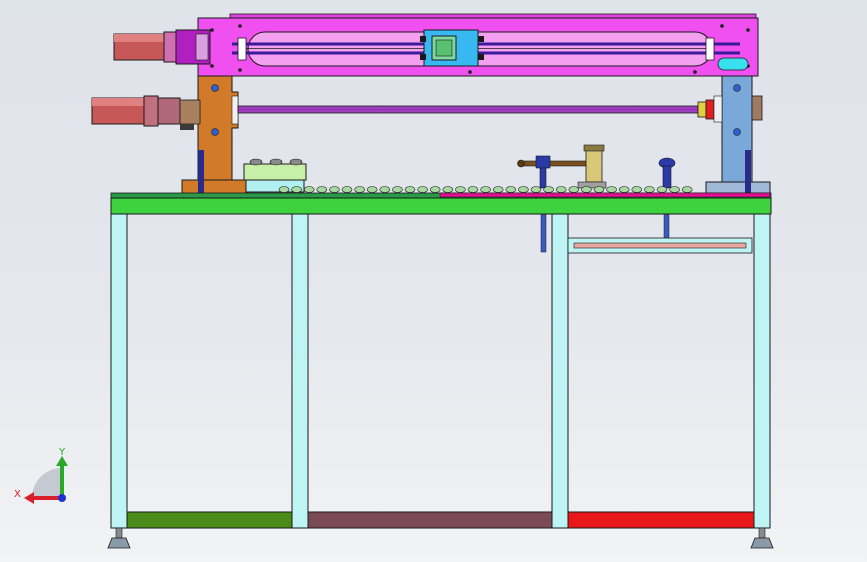  What do you see at coordinates (476, 109) in the screenshot?
I see `lower-linear-module` at bounding box center [476, 109].